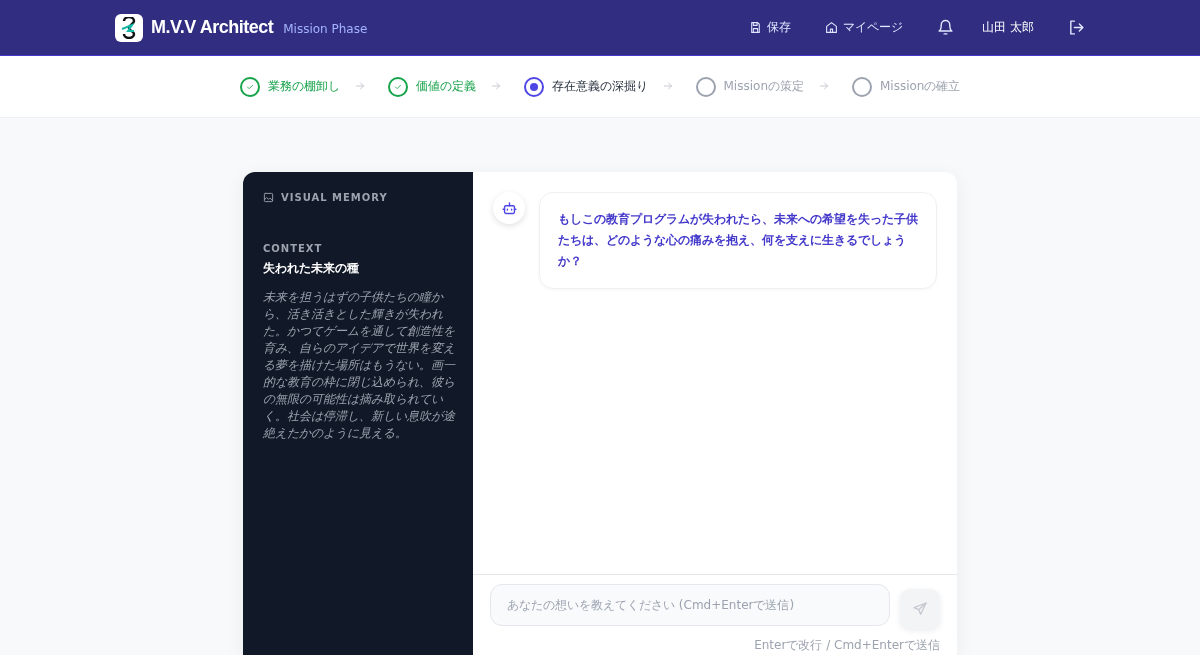 Image resolution: width=1200 pixels, height=655 pixels. I want to click on step-item: Missionの策定, so click(749, 86).